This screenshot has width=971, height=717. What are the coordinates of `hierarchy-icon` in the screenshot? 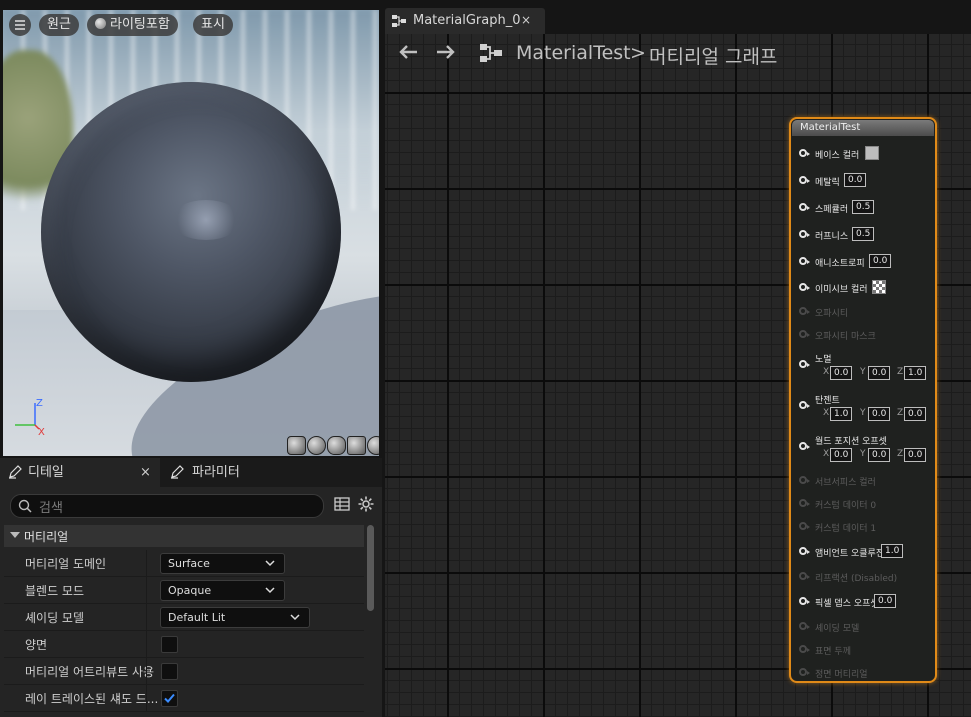 It's located at (491, 53).